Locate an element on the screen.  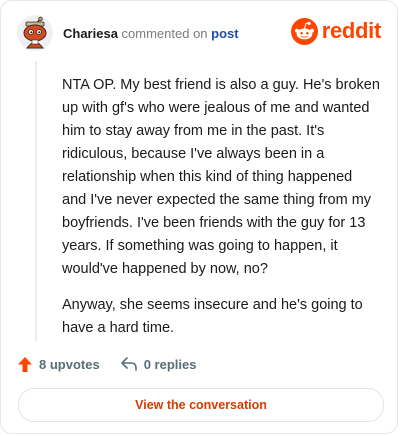
view-conversation-button: View the conversation is located at coordinates (201, 405).